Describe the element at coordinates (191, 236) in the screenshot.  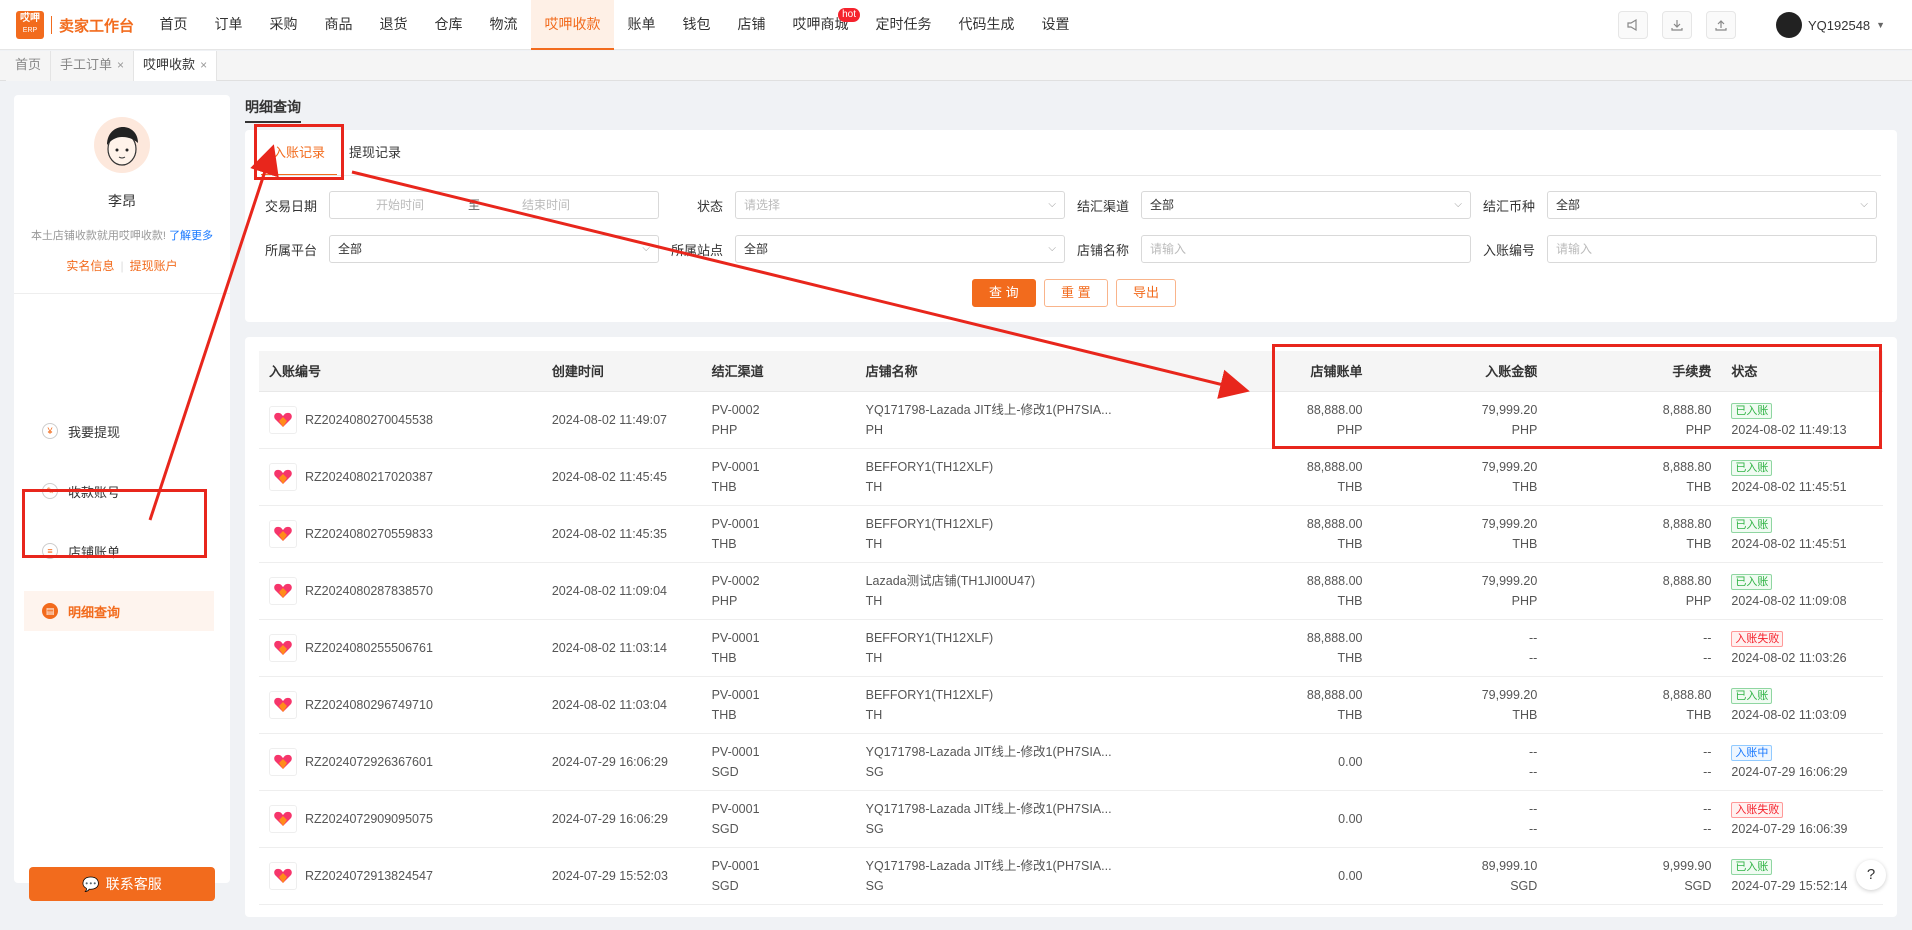
I see `learn-more-link: 了解更多` at that location.